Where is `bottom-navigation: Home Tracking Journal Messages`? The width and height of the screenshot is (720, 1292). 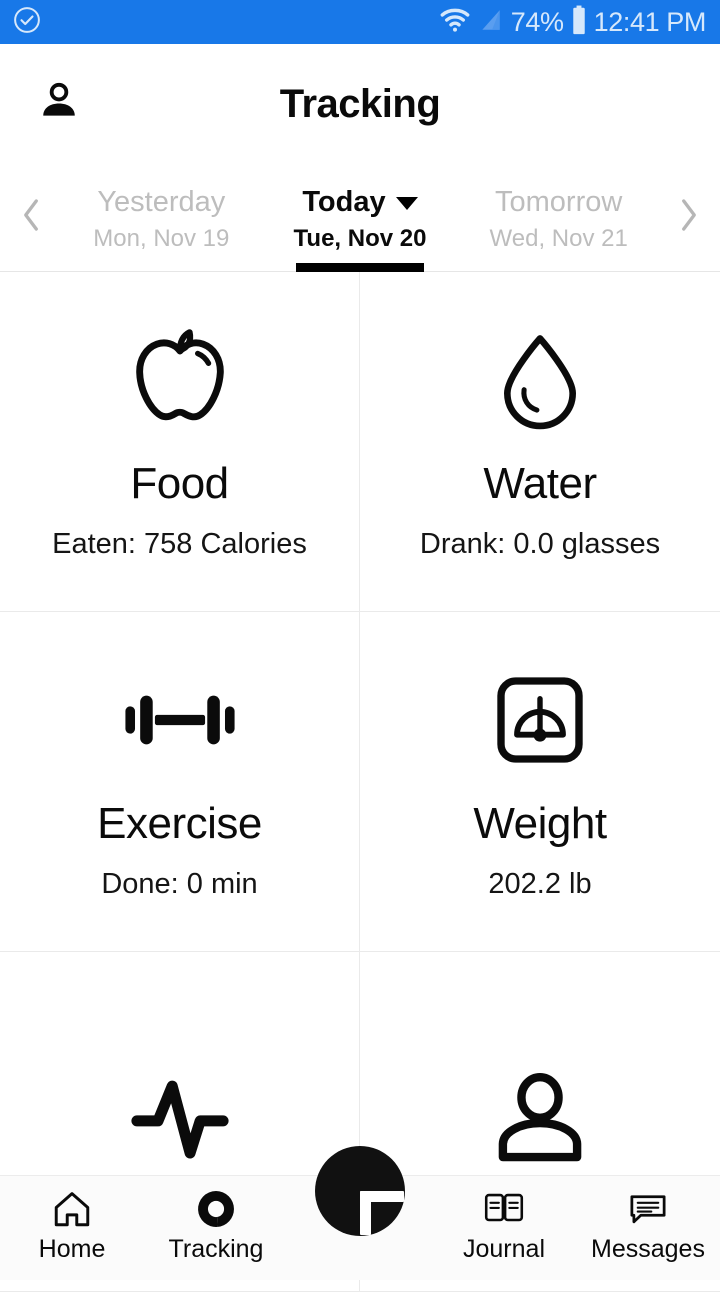
bottom-navigation: Home Tracking Journal Messages is located at coordinates (360, 1213).